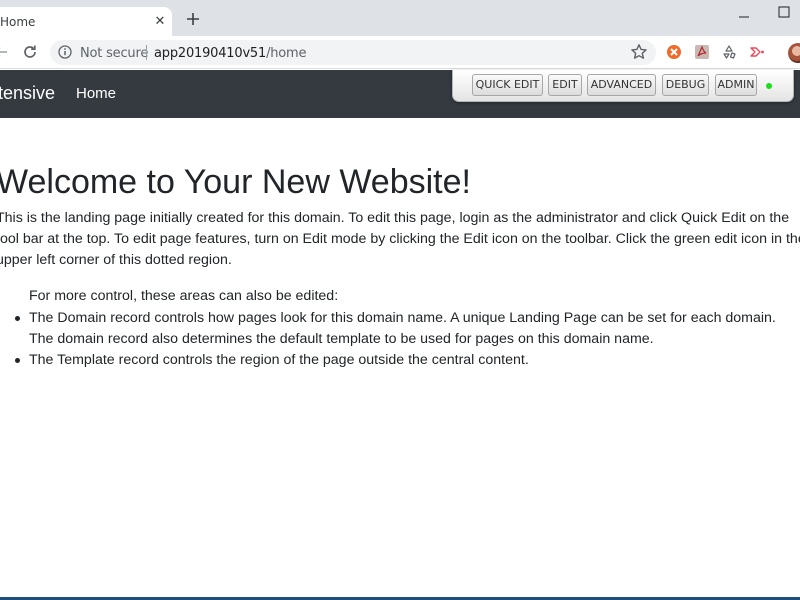  What do you see at coordinates (210, 53) in the screenshot?
I see `url-host: app20190410v51` at bounding box center [210, 53].